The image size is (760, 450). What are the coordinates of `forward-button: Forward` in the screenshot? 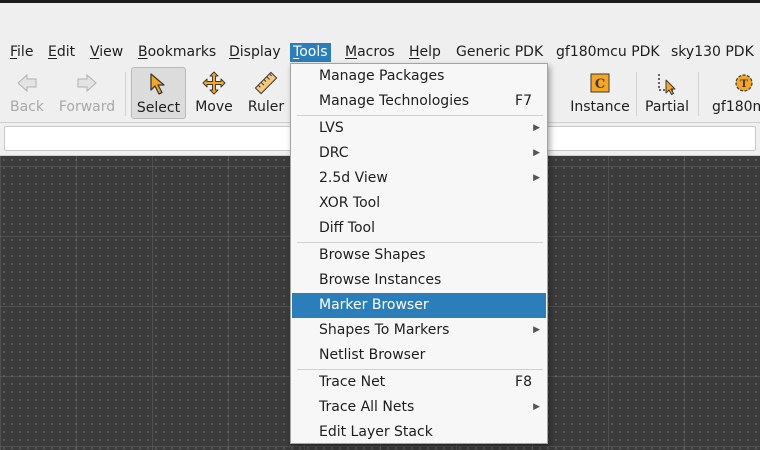 It's located at (87, 93).